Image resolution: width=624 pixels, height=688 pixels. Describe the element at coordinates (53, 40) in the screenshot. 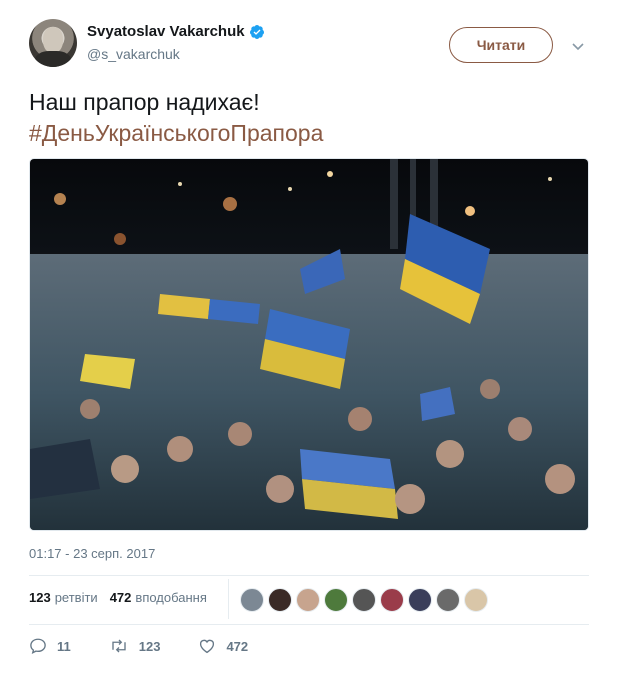

I see `avatar-face` at that location.